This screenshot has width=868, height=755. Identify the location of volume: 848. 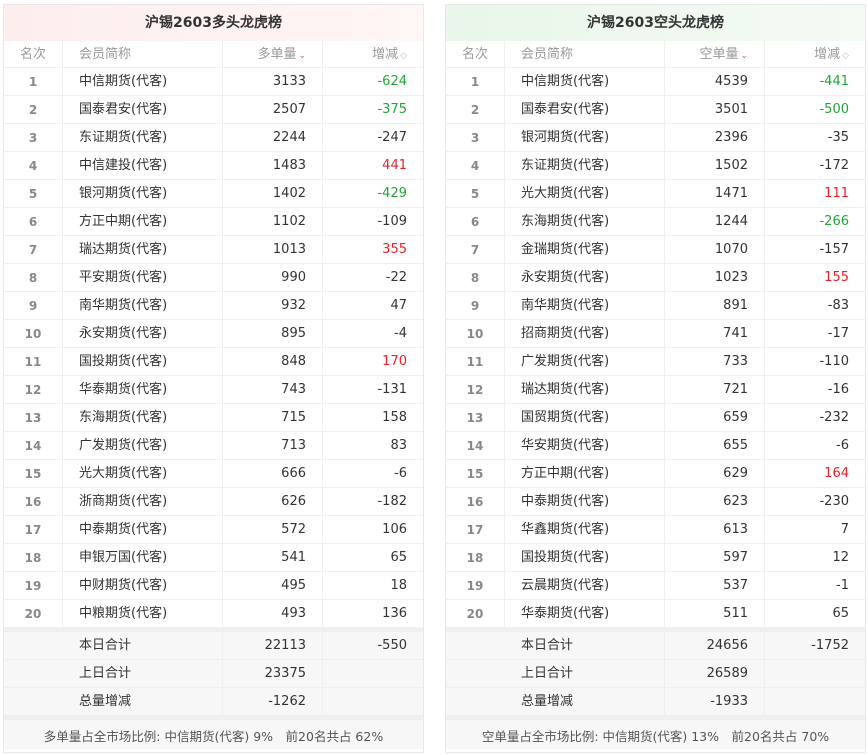
(273, 361).